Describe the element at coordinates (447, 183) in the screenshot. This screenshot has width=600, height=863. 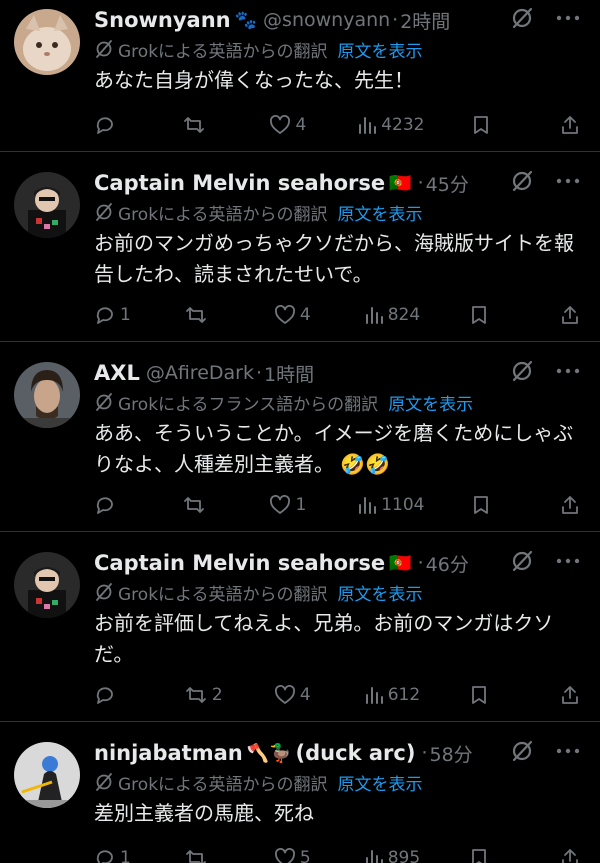
I see `timestamp: 45分` at that location.